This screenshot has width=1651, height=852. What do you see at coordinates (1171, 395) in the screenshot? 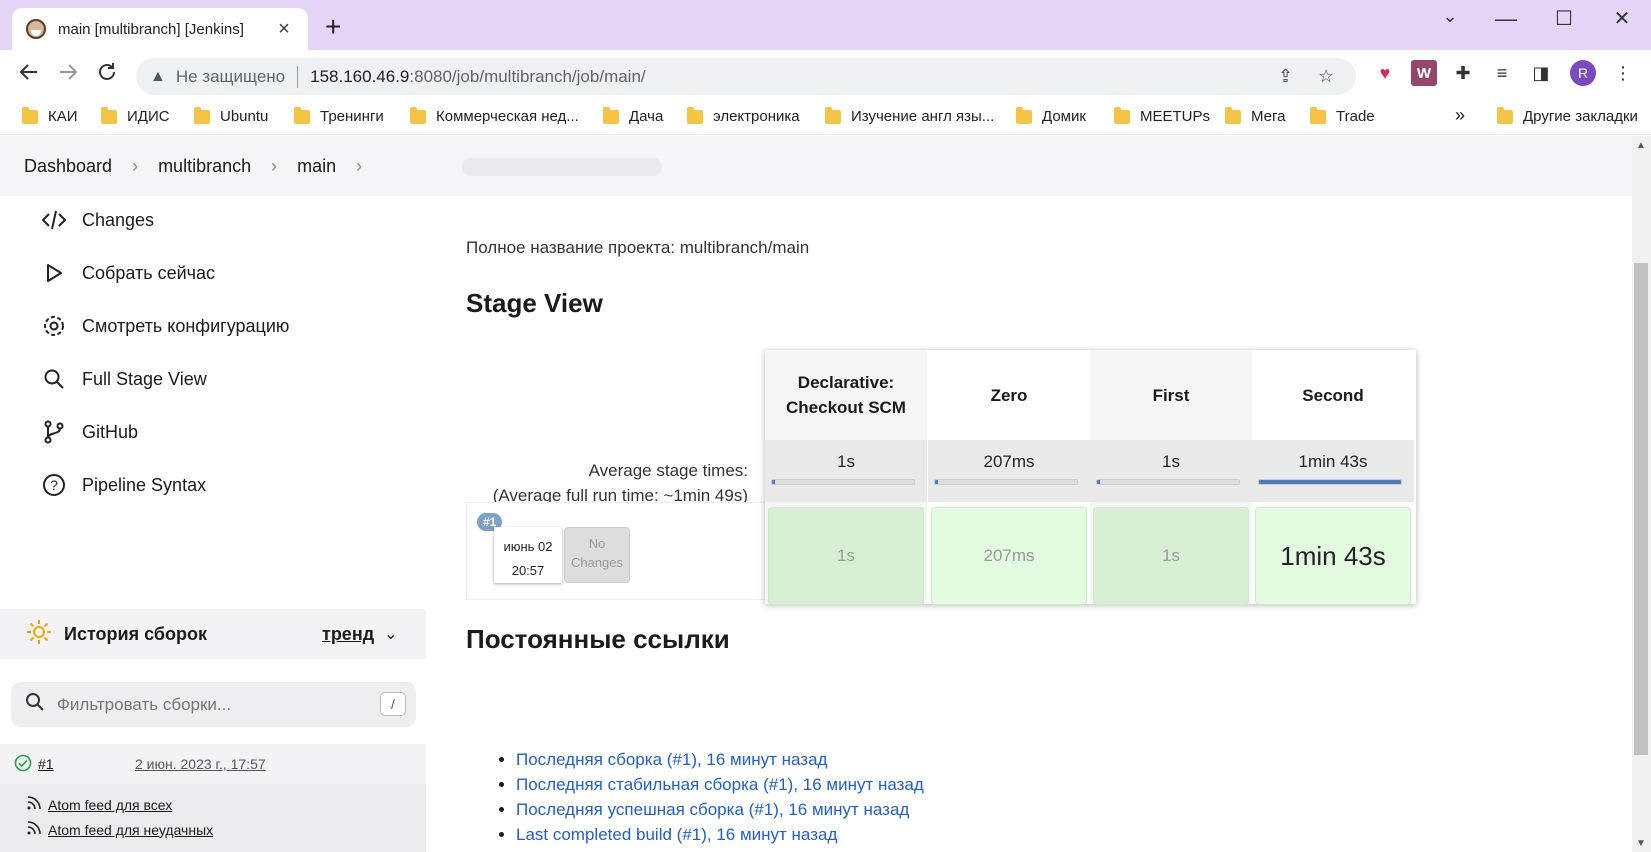
I see `stage-name: First` at bounding box center [1171, 395].